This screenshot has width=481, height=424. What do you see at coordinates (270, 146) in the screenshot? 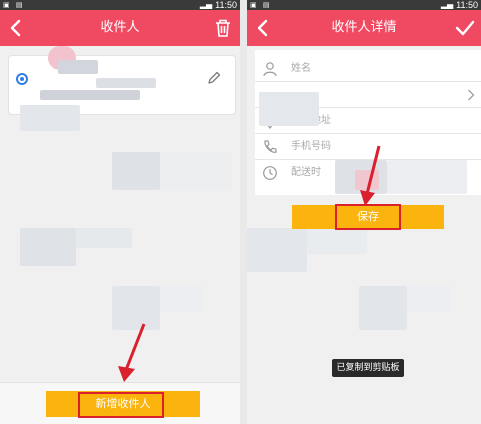
I see `phone-icon` at bounding box center [270, 146].